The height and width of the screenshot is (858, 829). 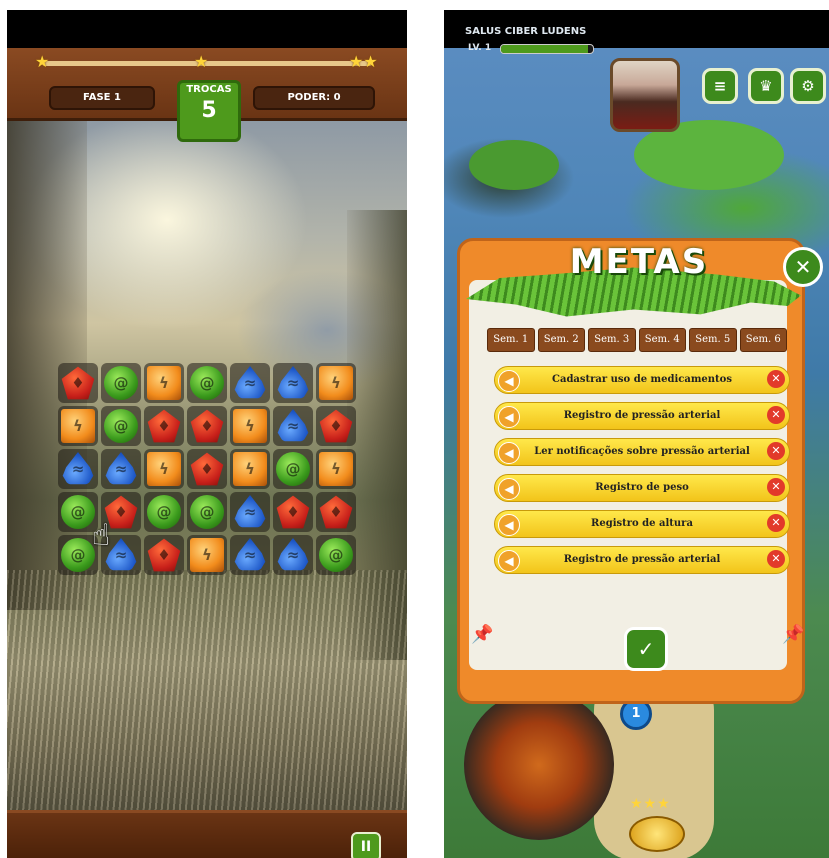 What do you see at coordinates (803, 267) in the screenshot?
I see `close-button: ✕` at bounding box center [803, 267].